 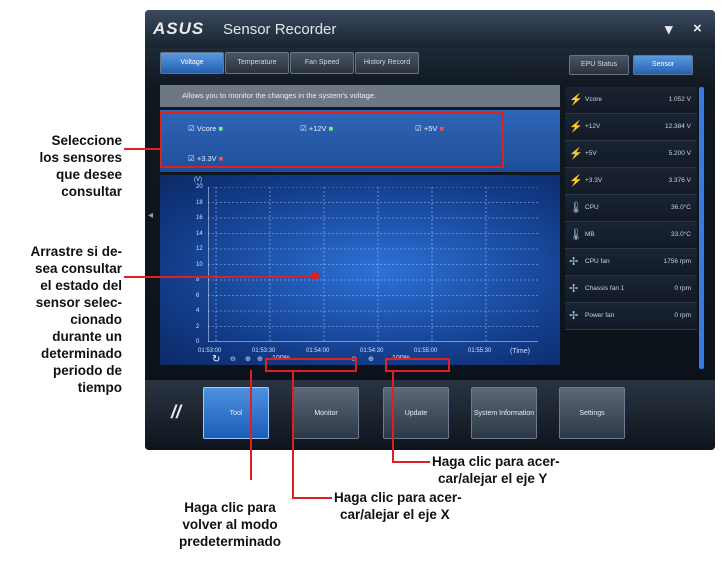 What do you see at coordinates (91, 191) in the screenshot?
I see `callout-line-text: consultar` at bounding box center [91, 191].